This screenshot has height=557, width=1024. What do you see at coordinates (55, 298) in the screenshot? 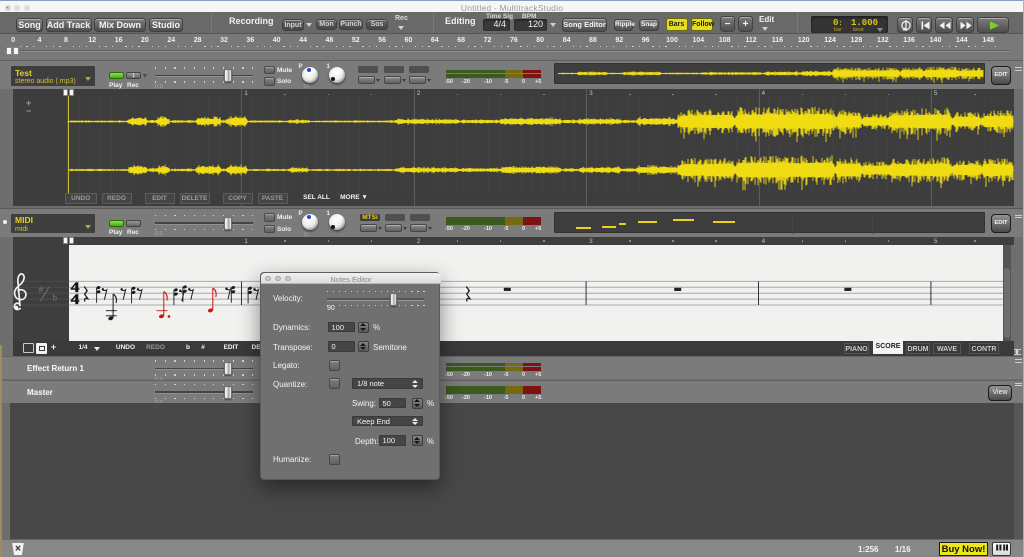
I see `svg-text: b` at bounding box center [55, 298].